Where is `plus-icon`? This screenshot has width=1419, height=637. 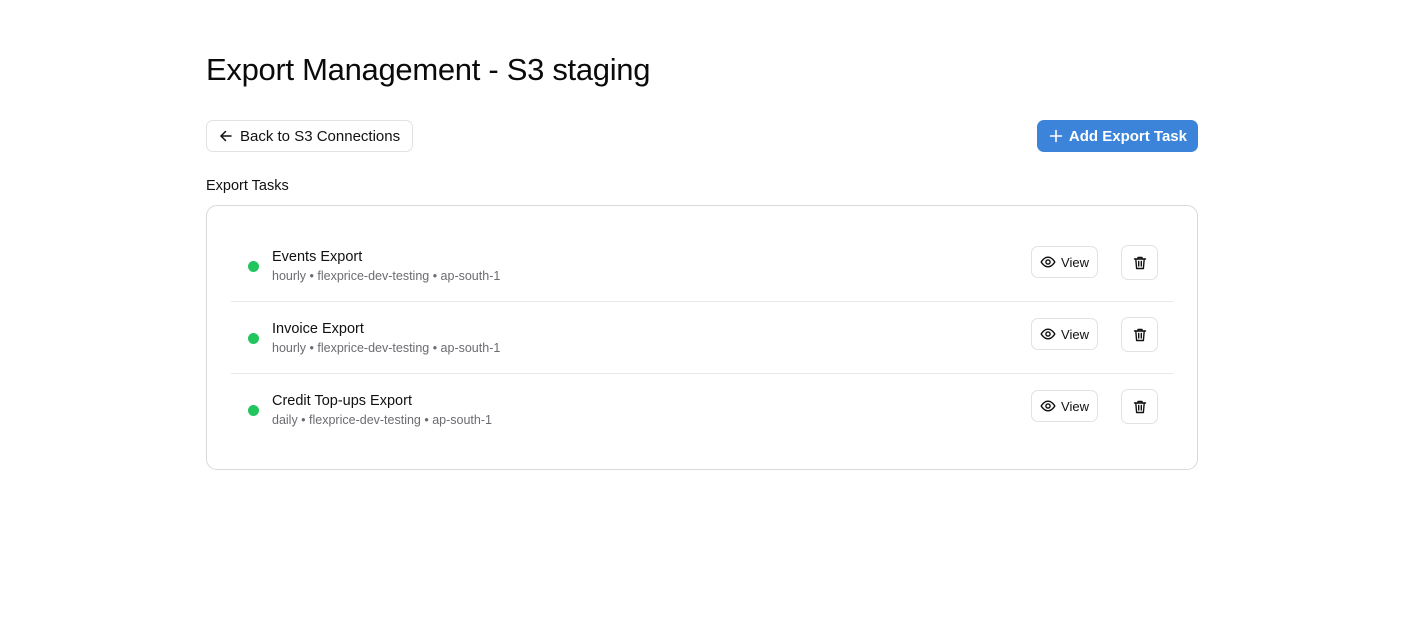
plus-icon is located at coordinates (1056, 136).